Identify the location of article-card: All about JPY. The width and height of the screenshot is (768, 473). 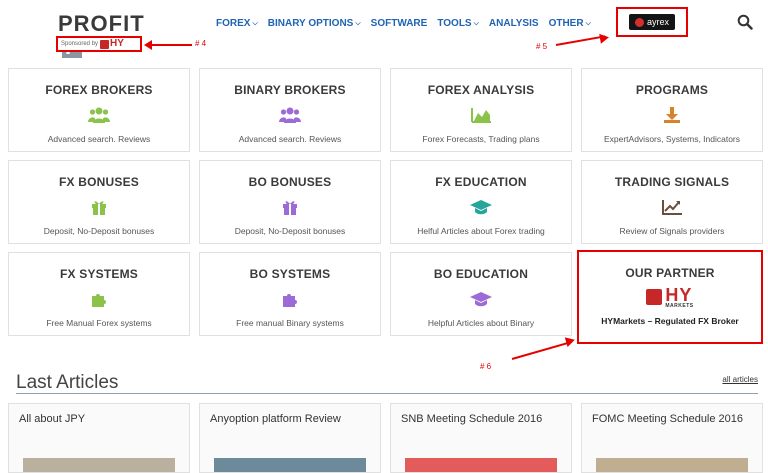
(99, 438).